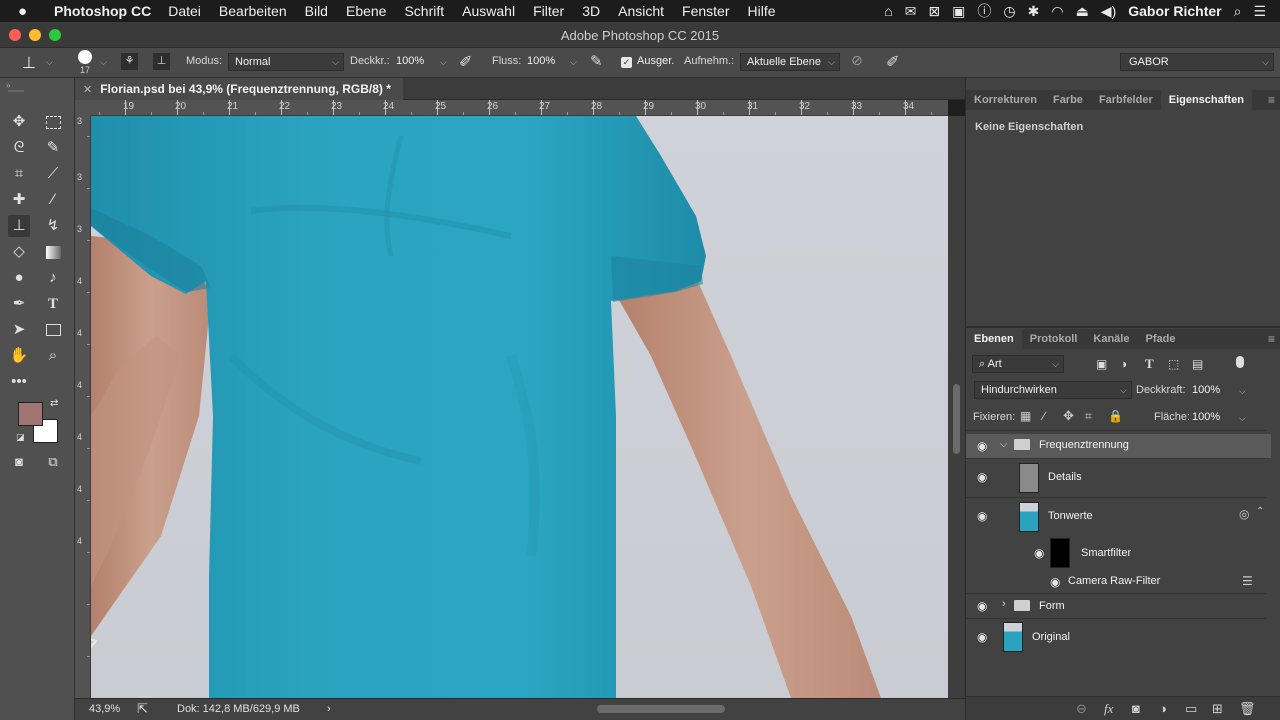 The width and height of the screenshot is (1280, 720). What do you see at coordinates (83, 108) in the screenshot?
I see `ruler-origin` at bounding box center [83, 108].